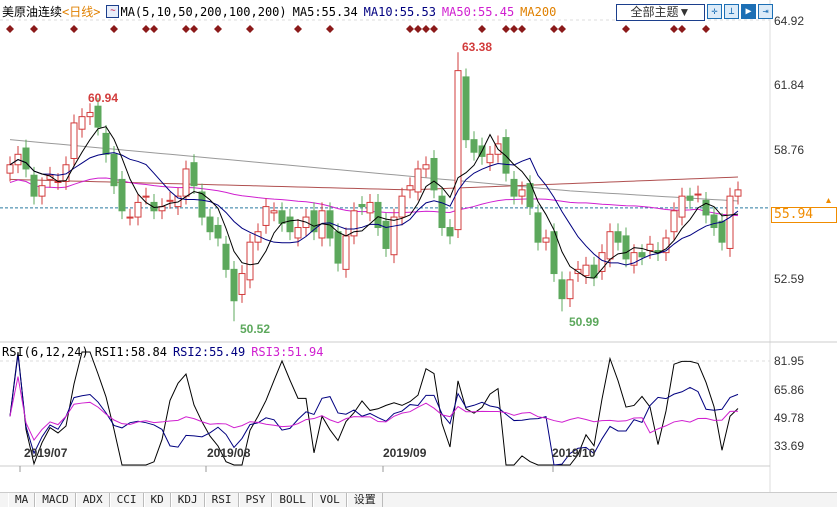 This screenshot has width=837, height=507. What do you see at coordinates (399, 11) in the screenshot?
I see `ma10-value: MA10:55.53` at bounding box center [399, 11].